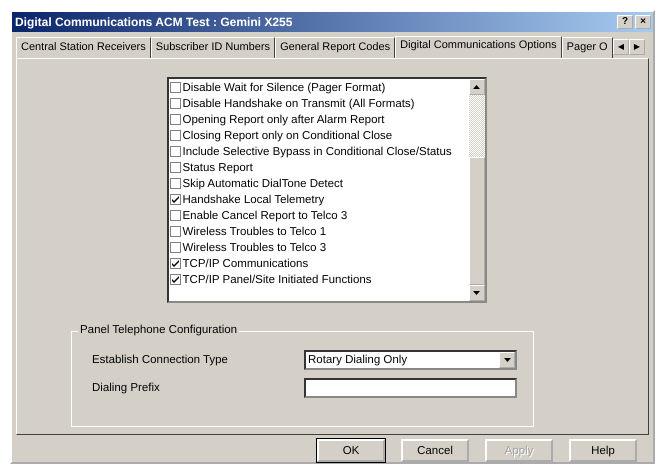  I want to click on scroll-right-button: ▶, so click(637, 46).